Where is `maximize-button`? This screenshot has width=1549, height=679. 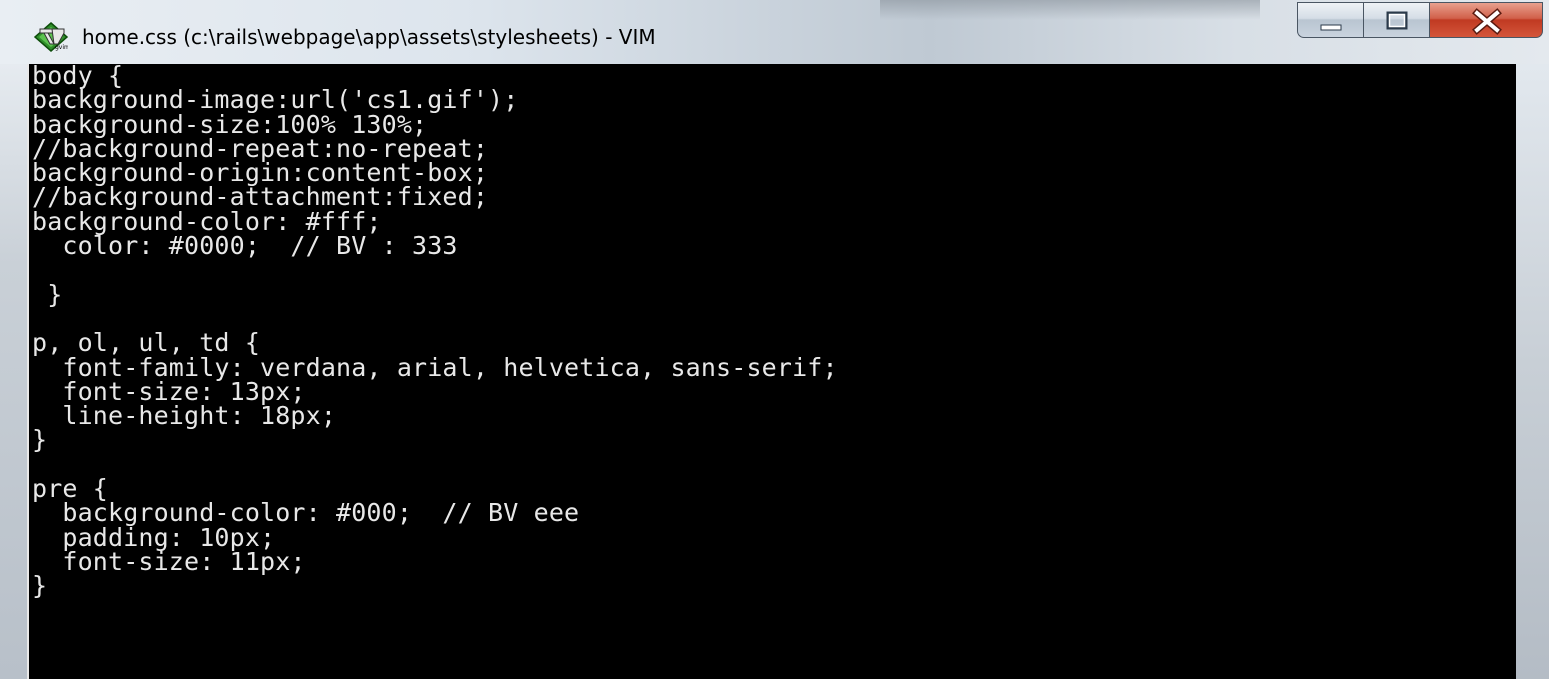 maximize-button is located at coordinates (1396, 20).